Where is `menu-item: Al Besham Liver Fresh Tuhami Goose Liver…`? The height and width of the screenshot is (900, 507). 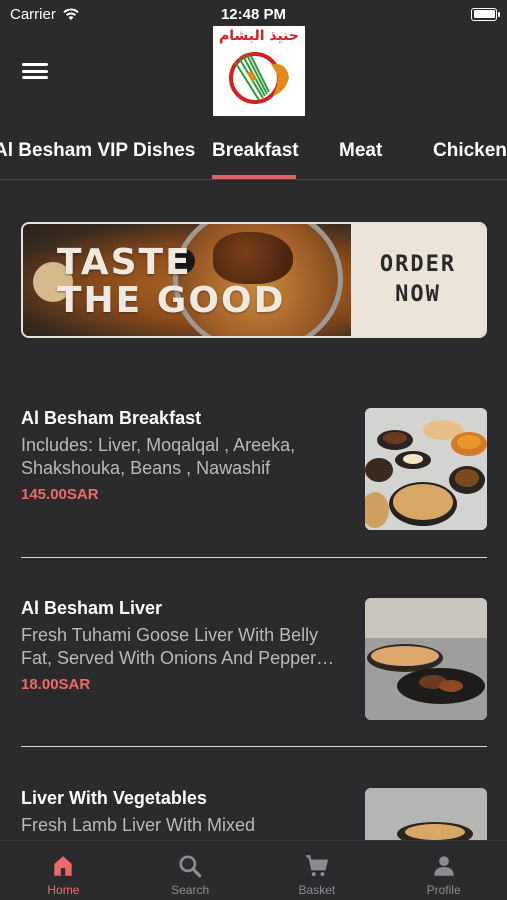
menu-item: Al Besham Liver Fresh Tuhami Goose Liver… is located at coordinates (254, 659).